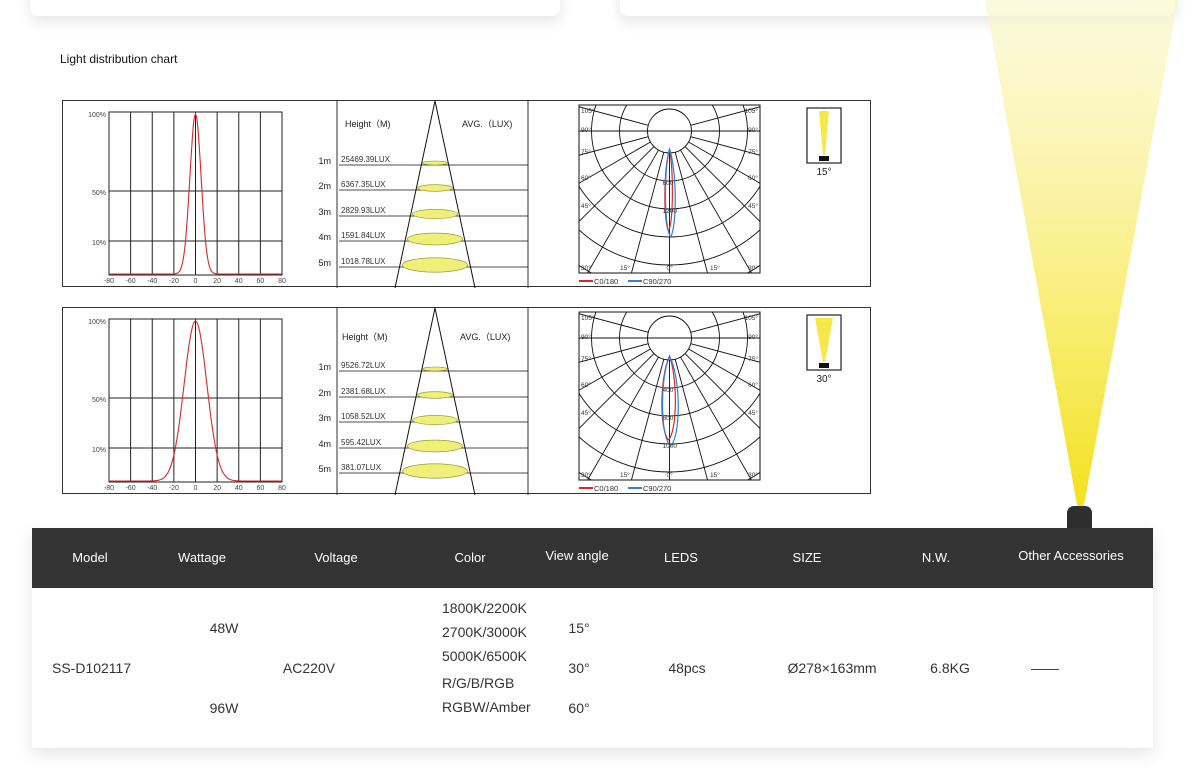  Describe the element at coordinates (484, 656) in the screenshot. I see `cell-color-3: 5000K/6500K` at that location.